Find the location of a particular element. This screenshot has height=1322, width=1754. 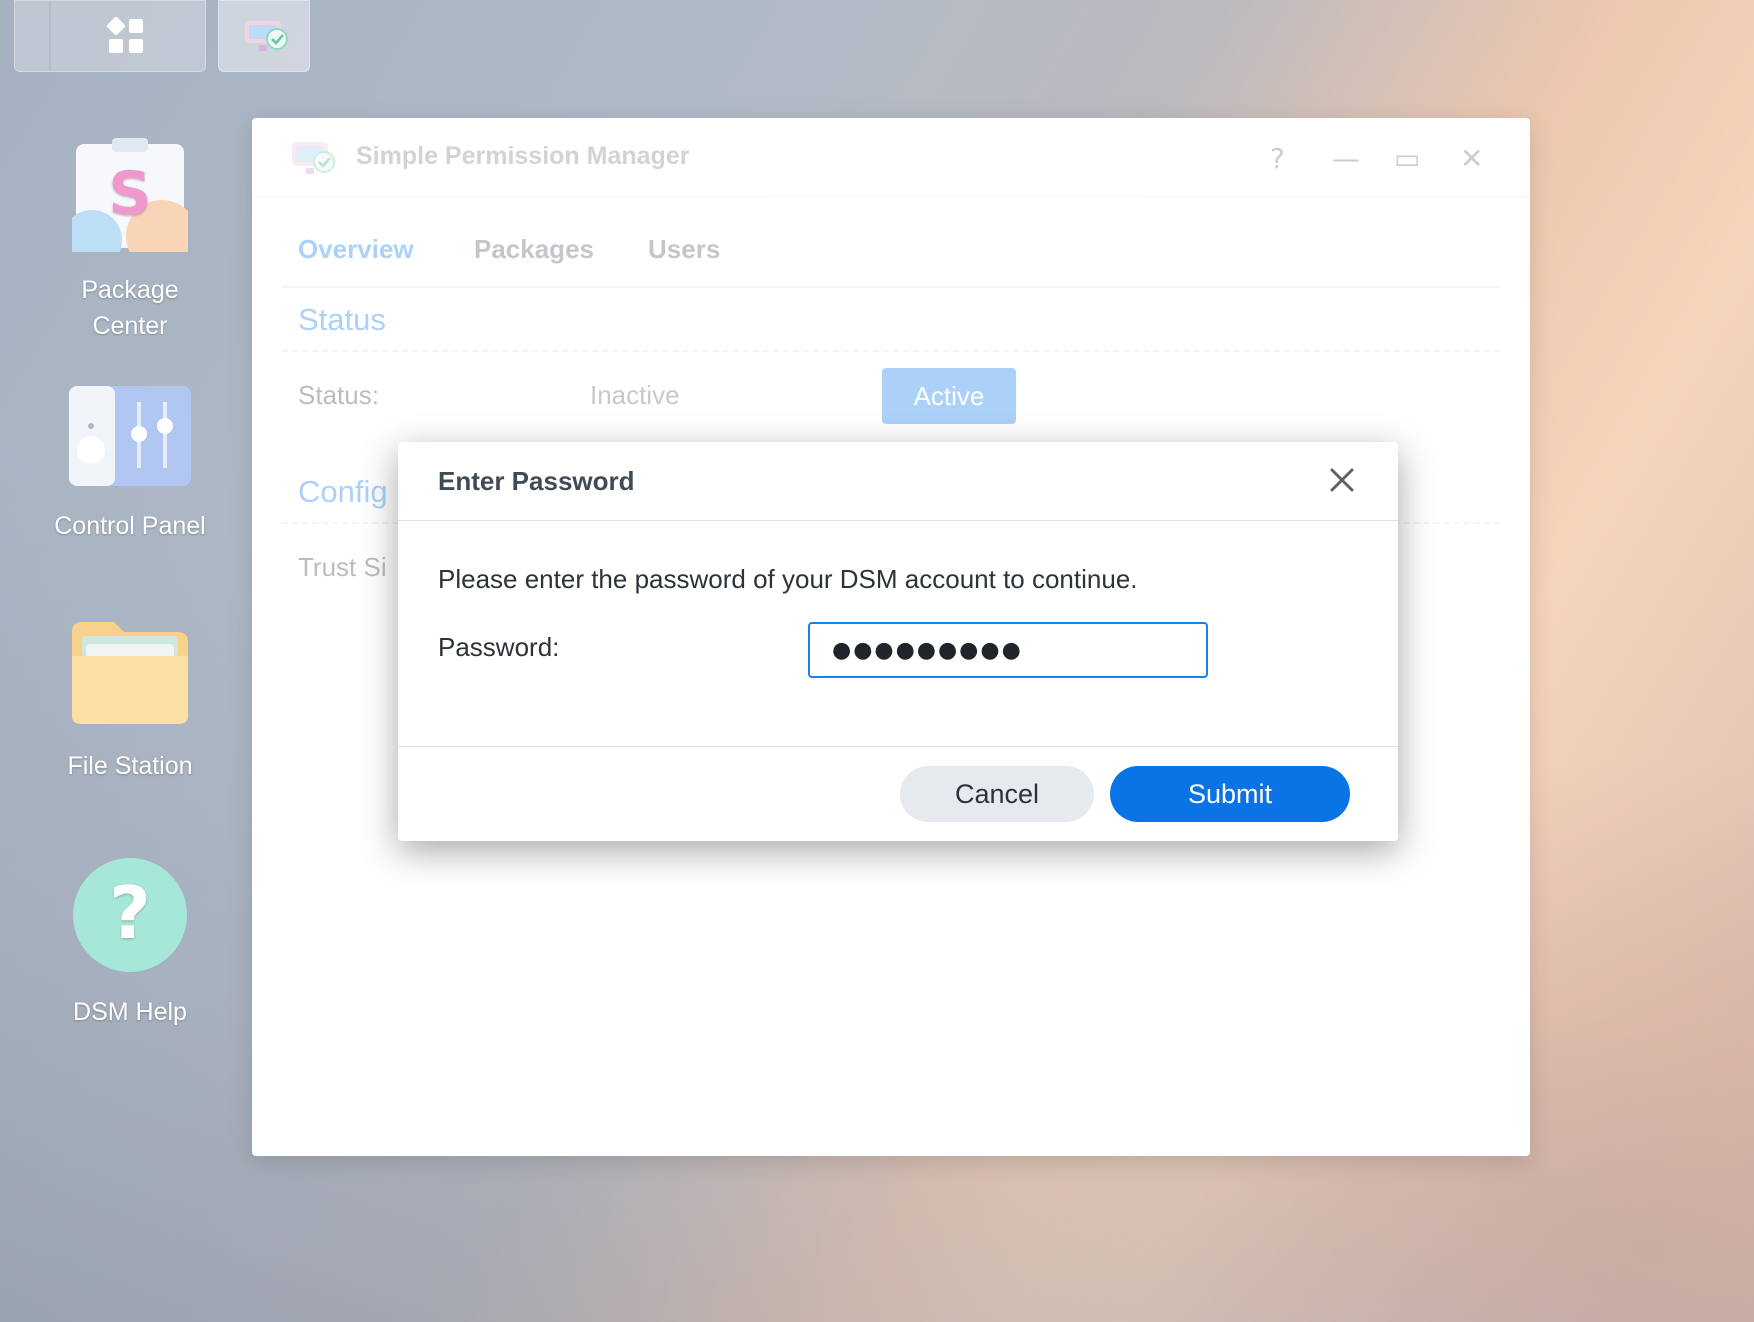

close-icon is located at coordinates (1342, 480).